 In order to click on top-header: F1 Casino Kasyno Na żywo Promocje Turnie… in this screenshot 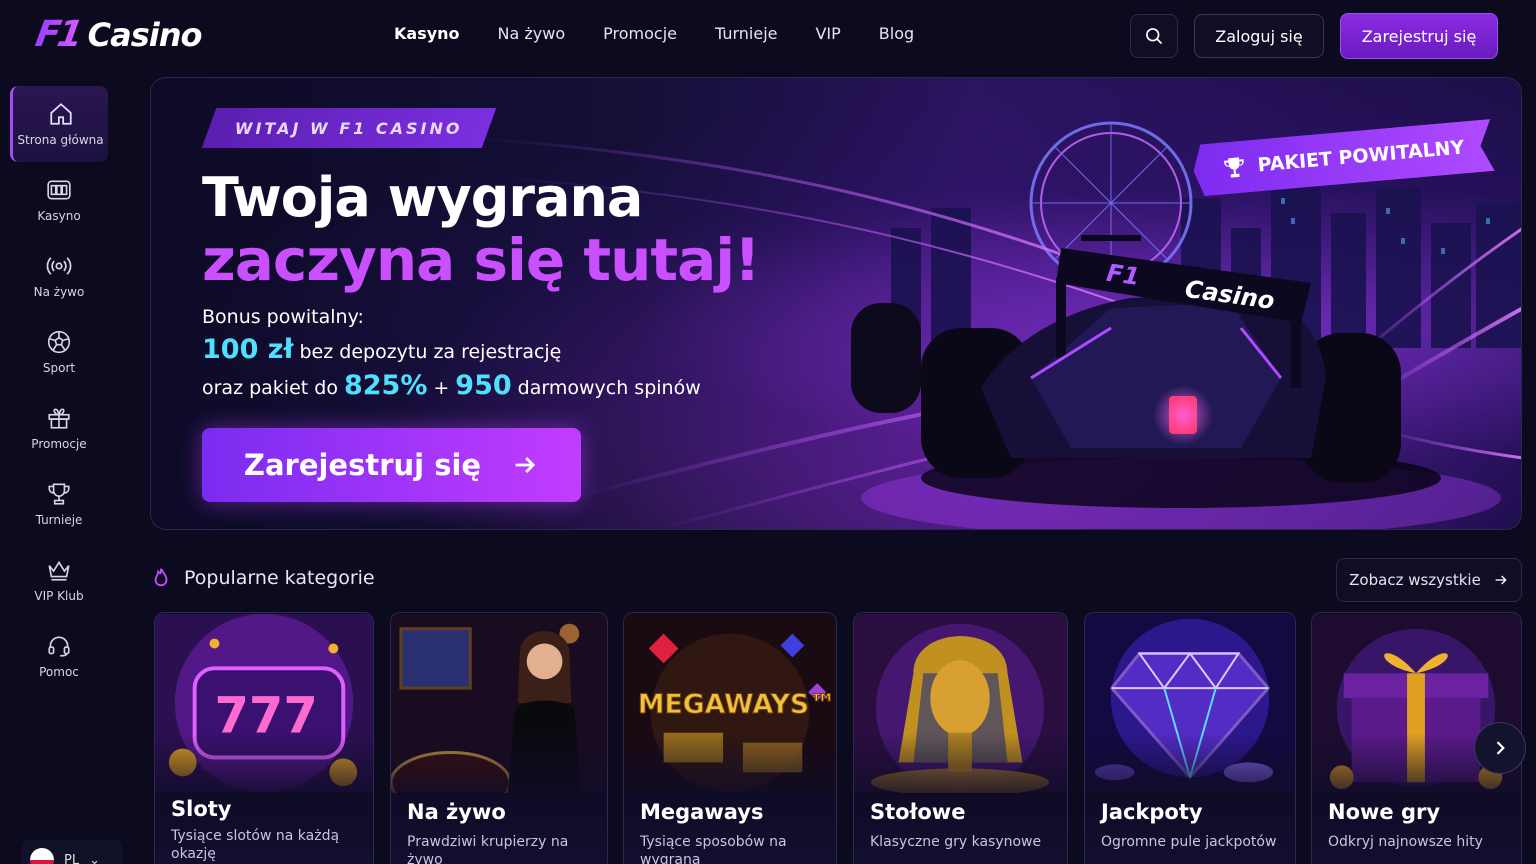, I will do `click(768, 37)`.